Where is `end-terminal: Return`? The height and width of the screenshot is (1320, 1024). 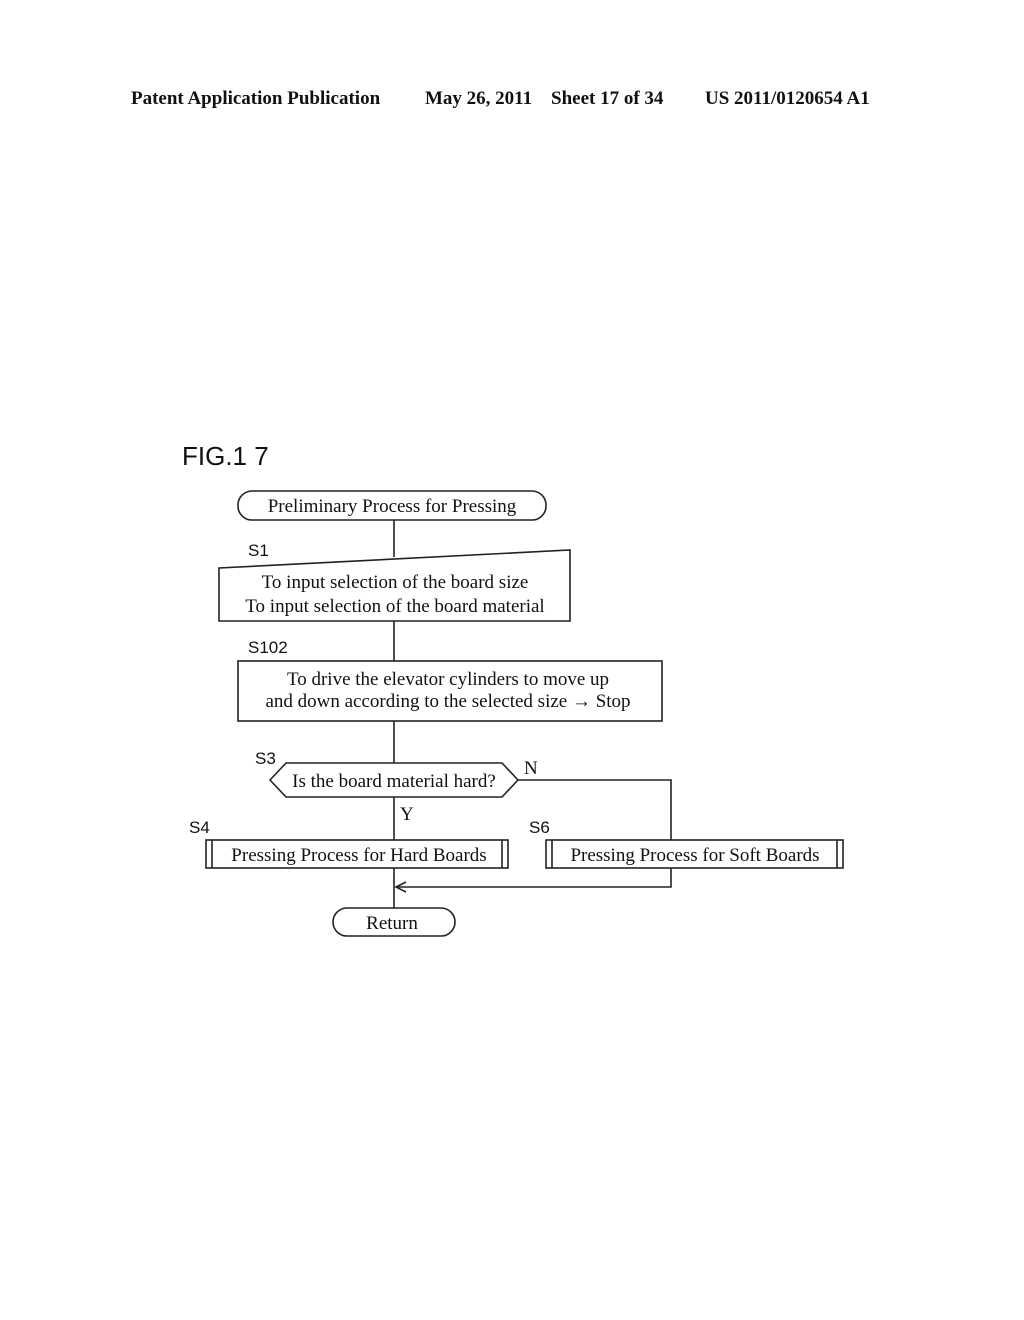
end-terminal: Return is located at coordinates (394, 922).